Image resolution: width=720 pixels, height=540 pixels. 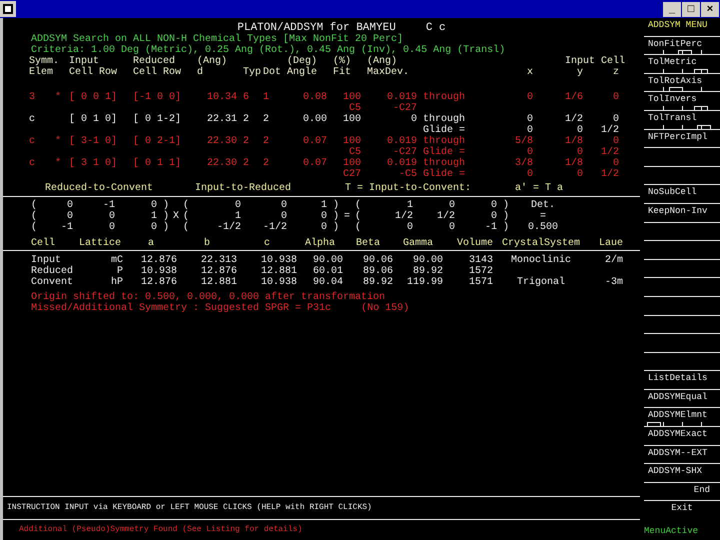 What do you see at coordinates (352, 97) in the screenshot?
I see `table-cell-text: 100` at bounding box center [352, 97].